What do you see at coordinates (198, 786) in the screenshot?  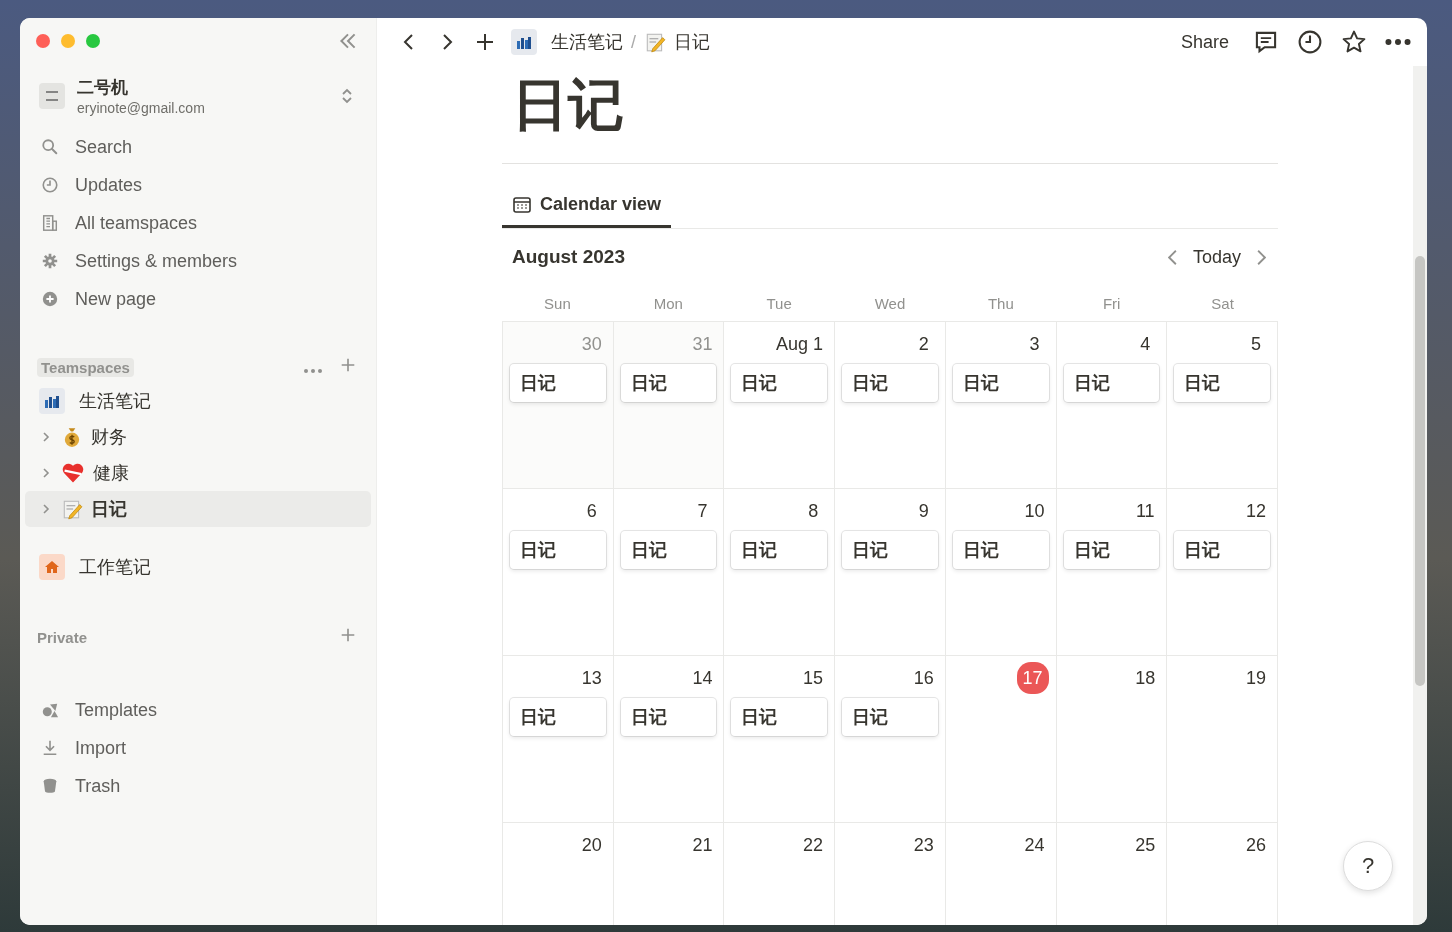 I see `sidebar-nav-item: Trash` at bounding box center [198, 786].